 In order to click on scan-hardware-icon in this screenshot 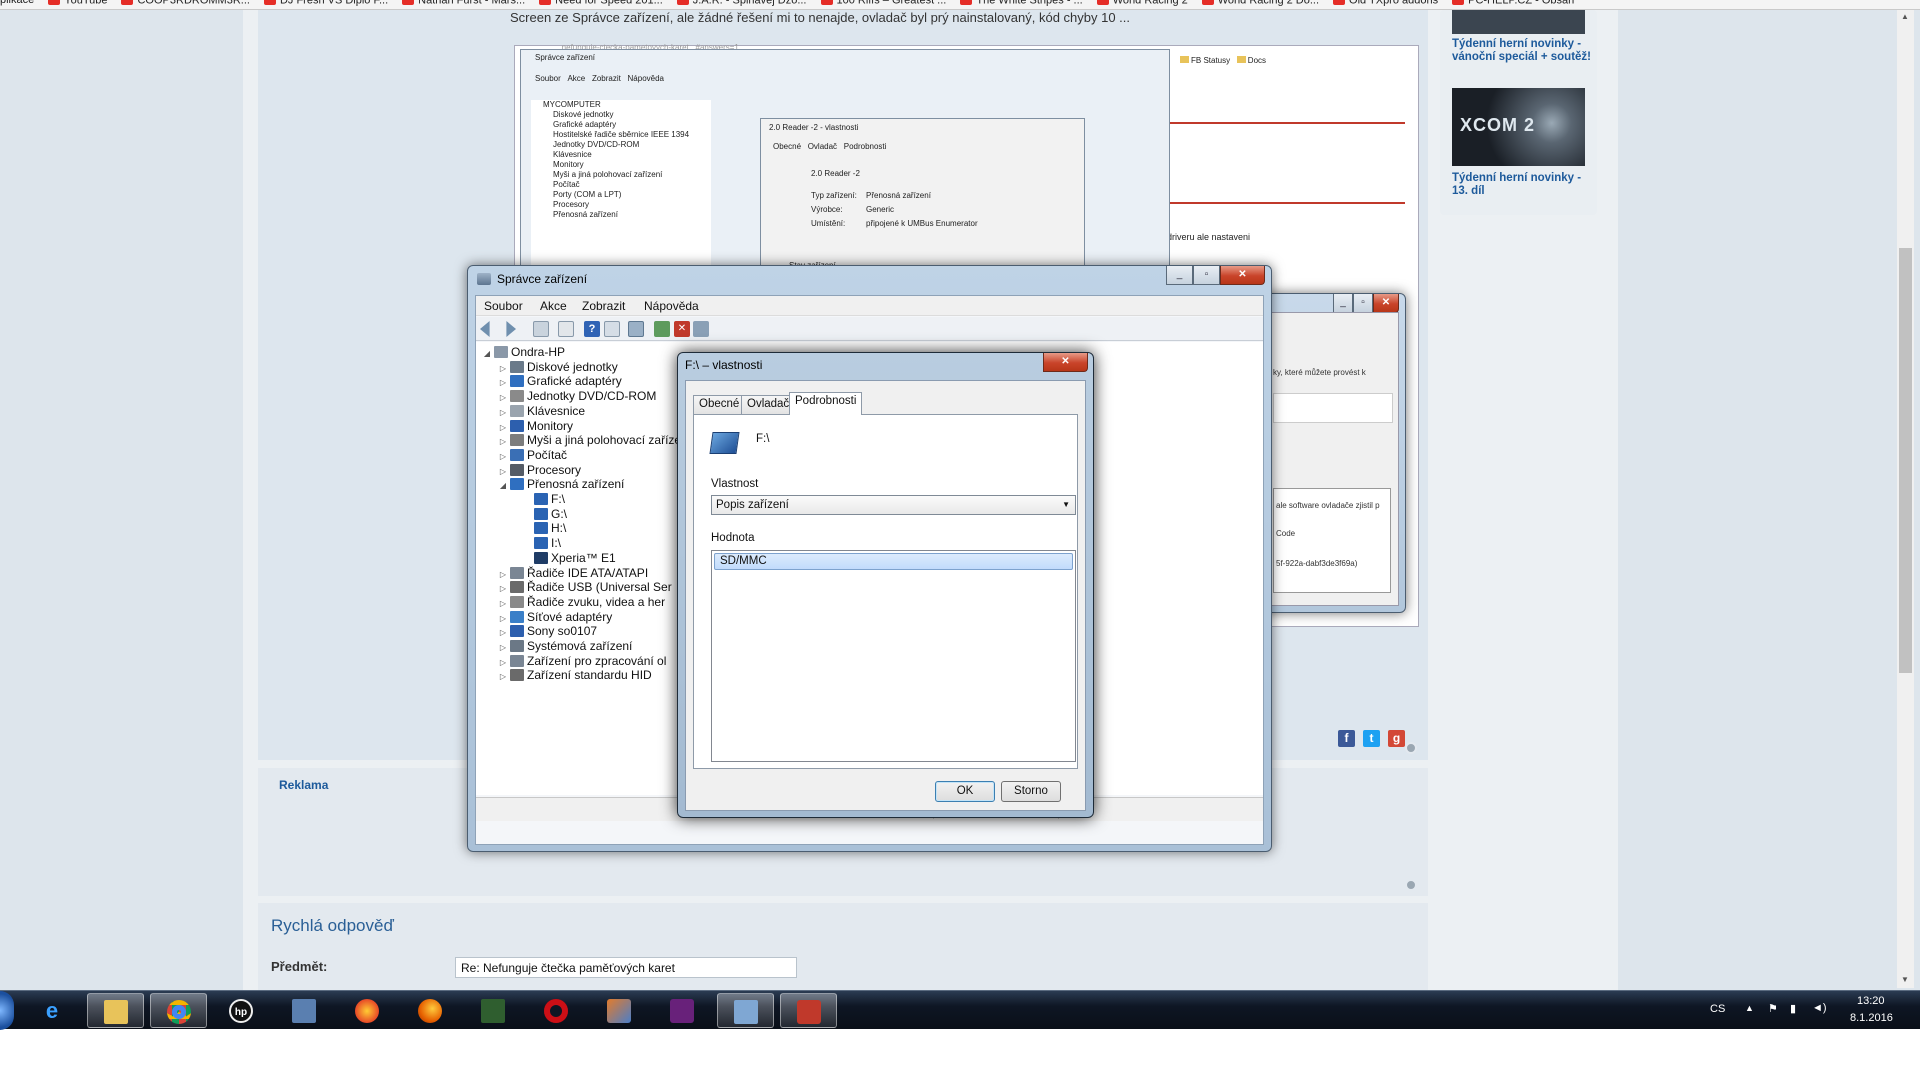, I will do `click(636, 329)`.